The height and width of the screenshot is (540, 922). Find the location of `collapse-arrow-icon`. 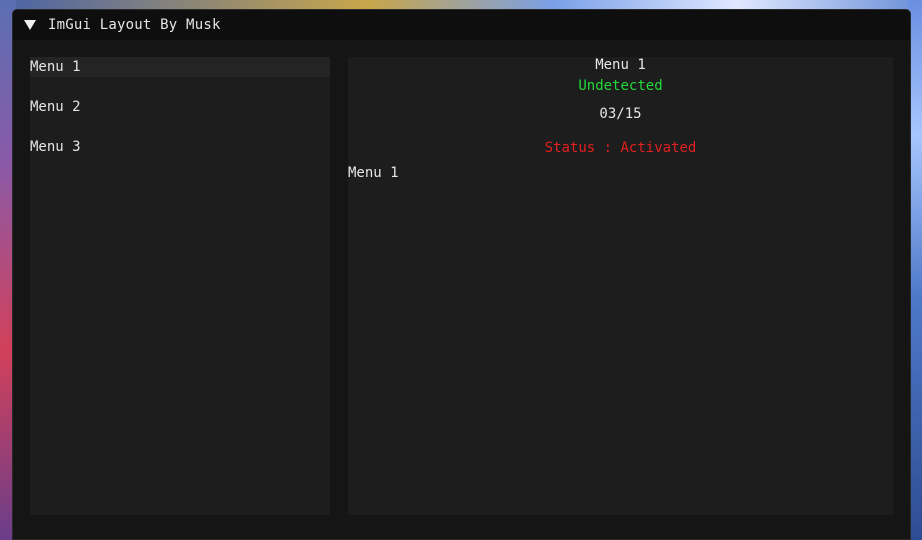

collapse-arrow-icon is located at coordinates (30, 25).